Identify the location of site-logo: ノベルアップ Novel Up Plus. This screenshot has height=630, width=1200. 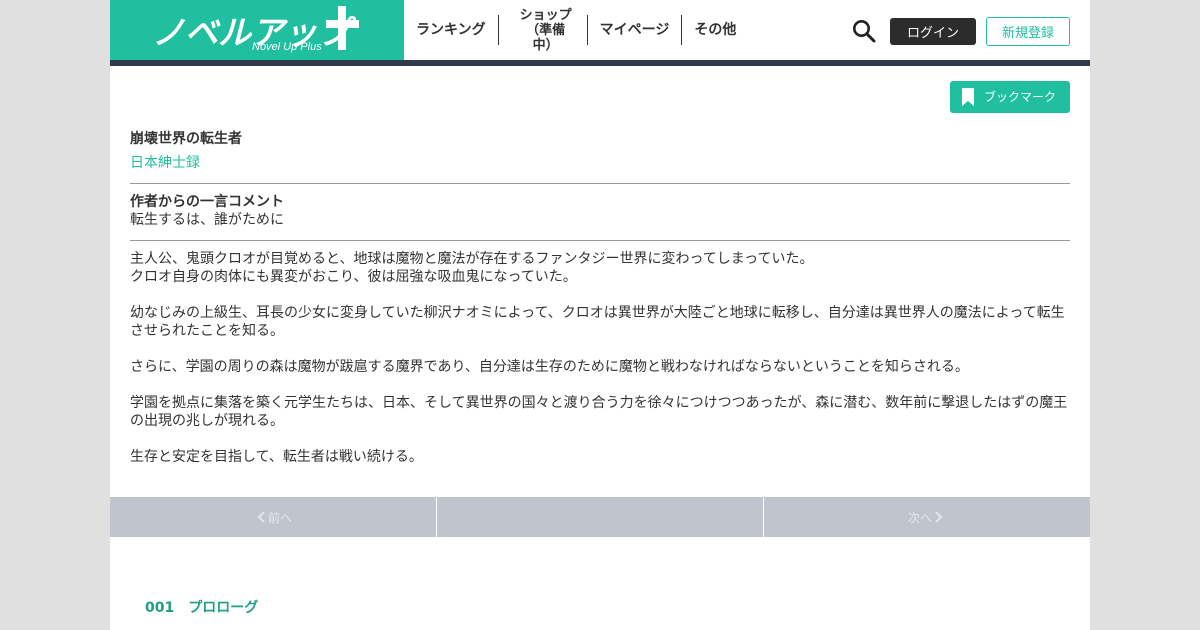
(257, 30).